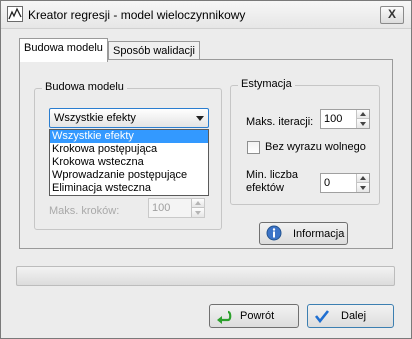 The height and width of the screenshot is (339, 412). What do you see at coordinates (265, 188) in the screenshot?
I see `min-effects-label-line2: efektów` at bounding box center [265, 188].